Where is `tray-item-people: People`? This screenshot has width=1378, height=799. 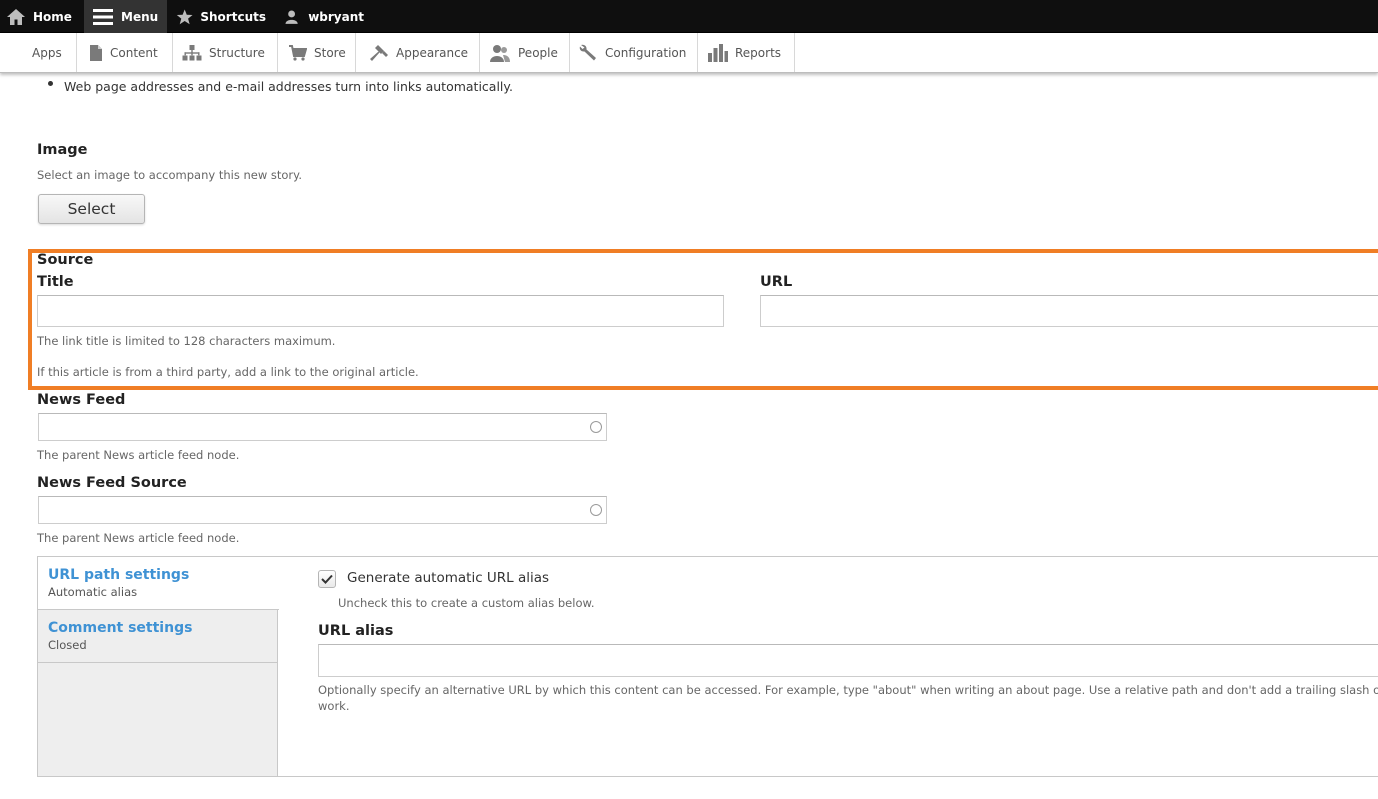
tray-item-people: People is located at coordinates (525, 52).